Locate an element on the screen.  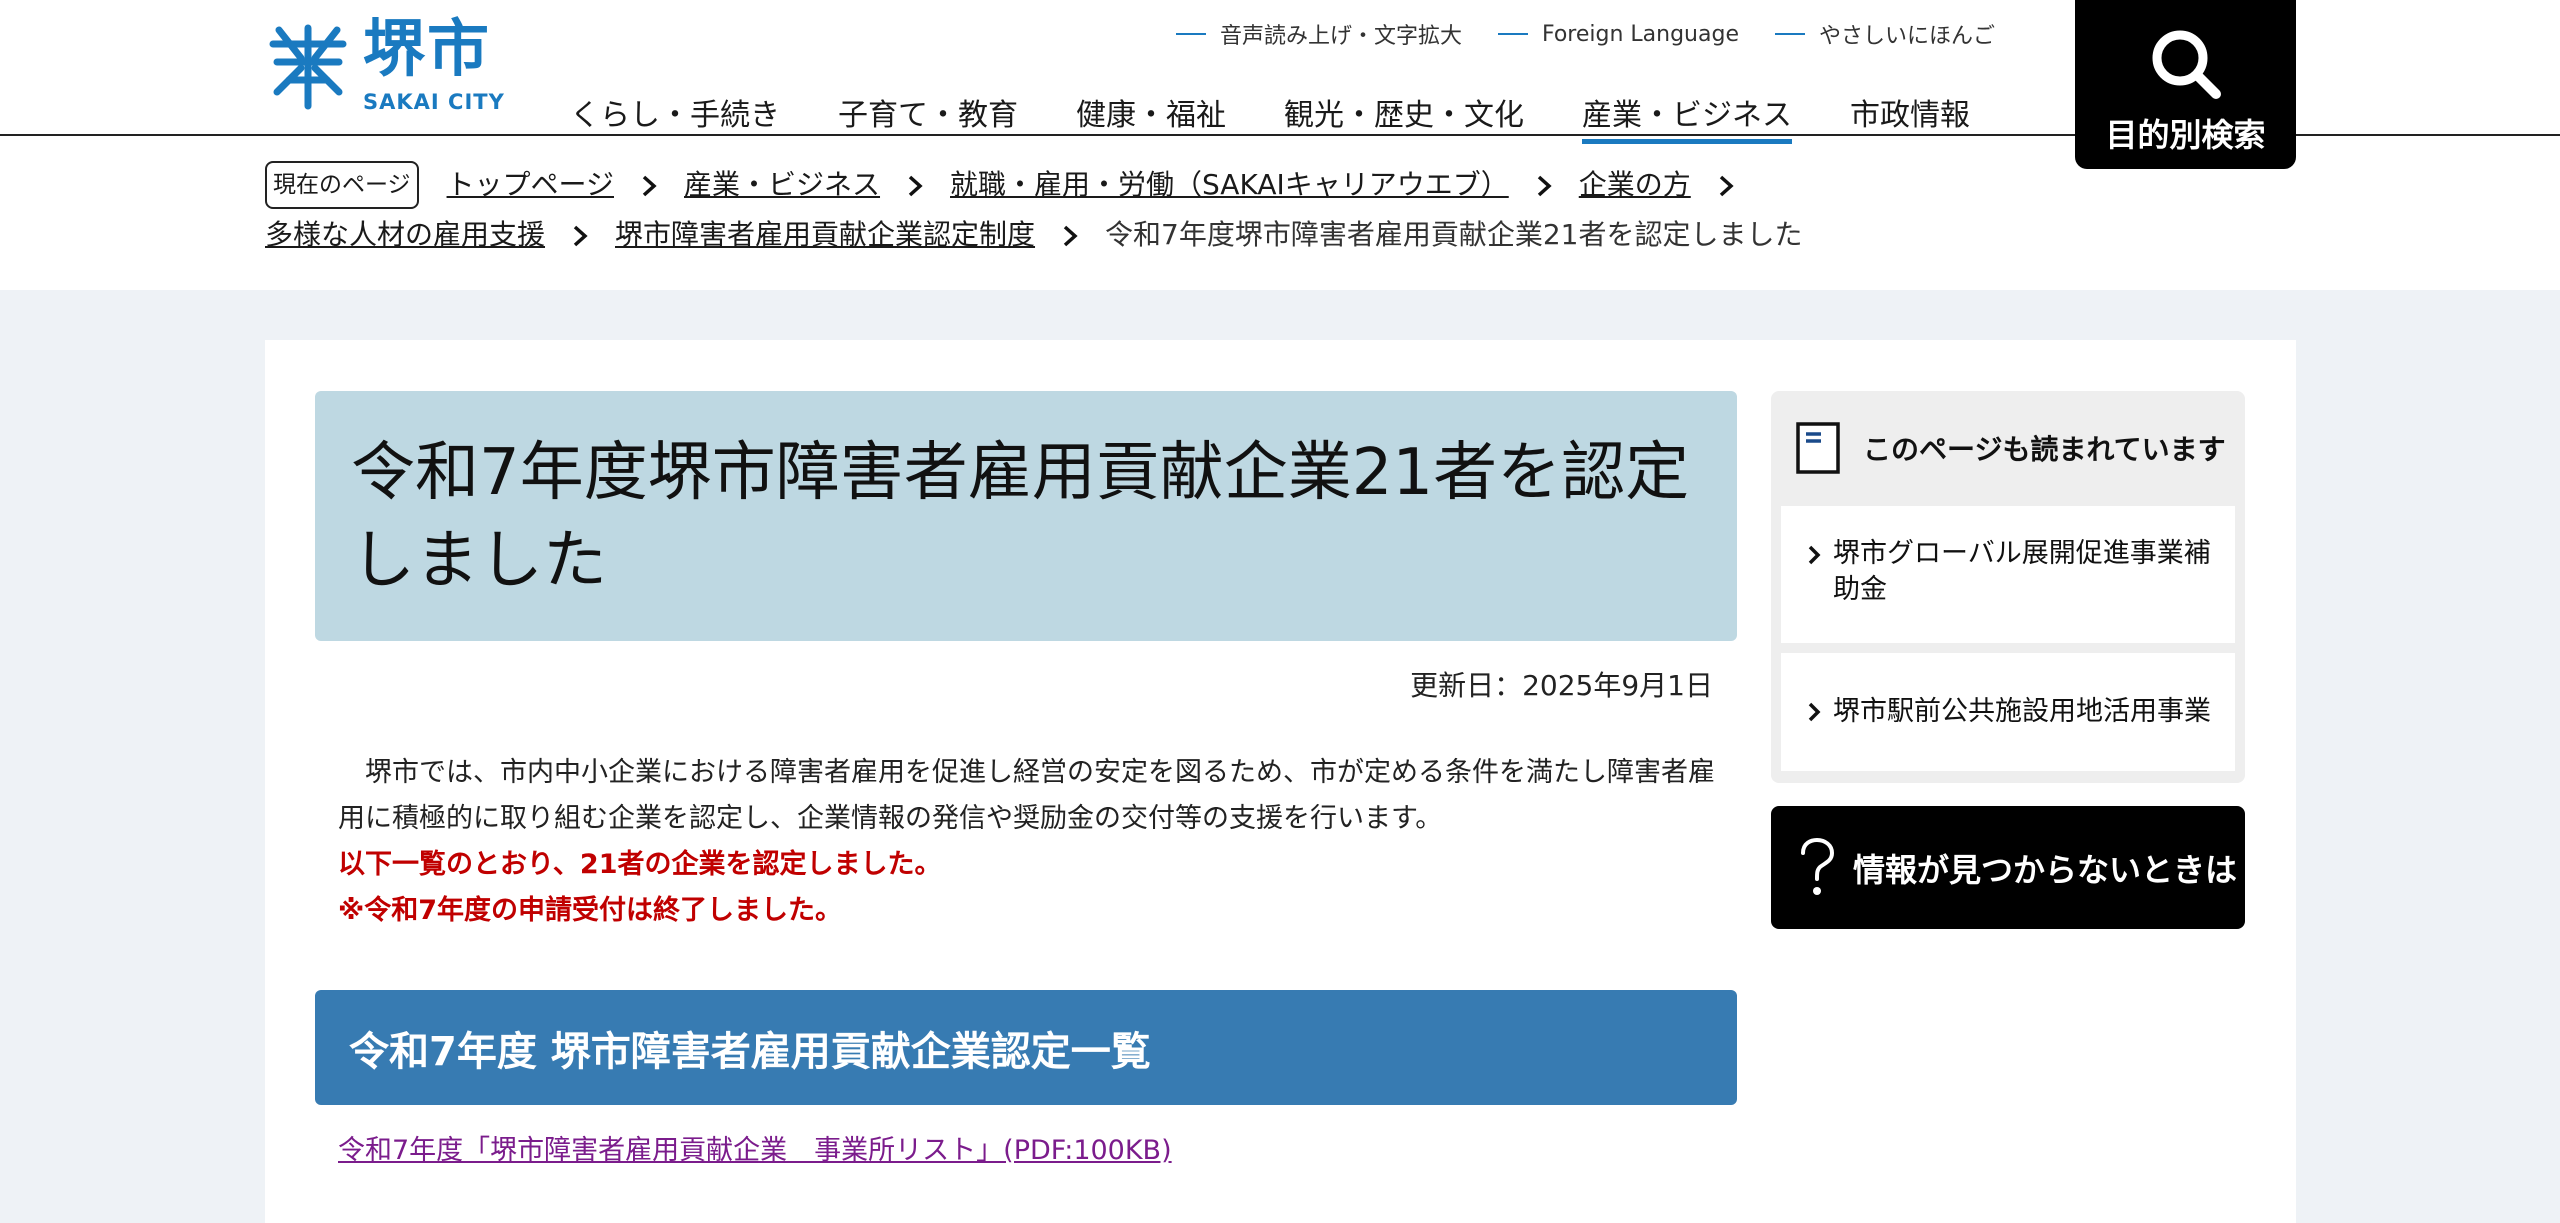
nav-item-shisei: 市政情報 is located at coordinates (1910, 115).